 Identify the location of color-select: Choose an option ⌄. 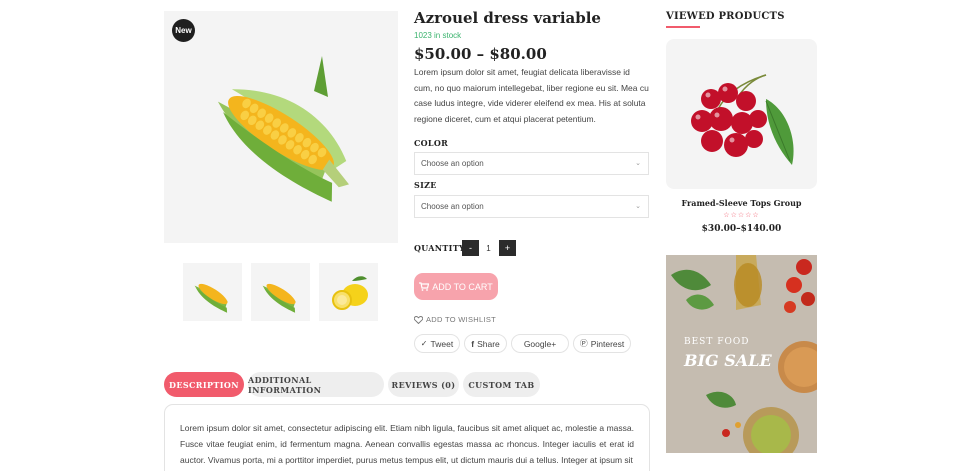
(531, 163).